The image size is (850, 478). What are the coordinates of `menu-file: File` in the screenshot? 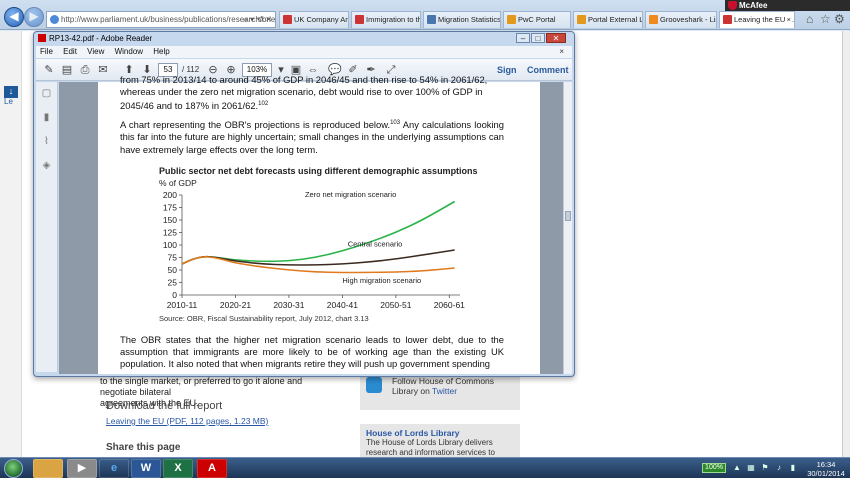 It's located at (46, 51).